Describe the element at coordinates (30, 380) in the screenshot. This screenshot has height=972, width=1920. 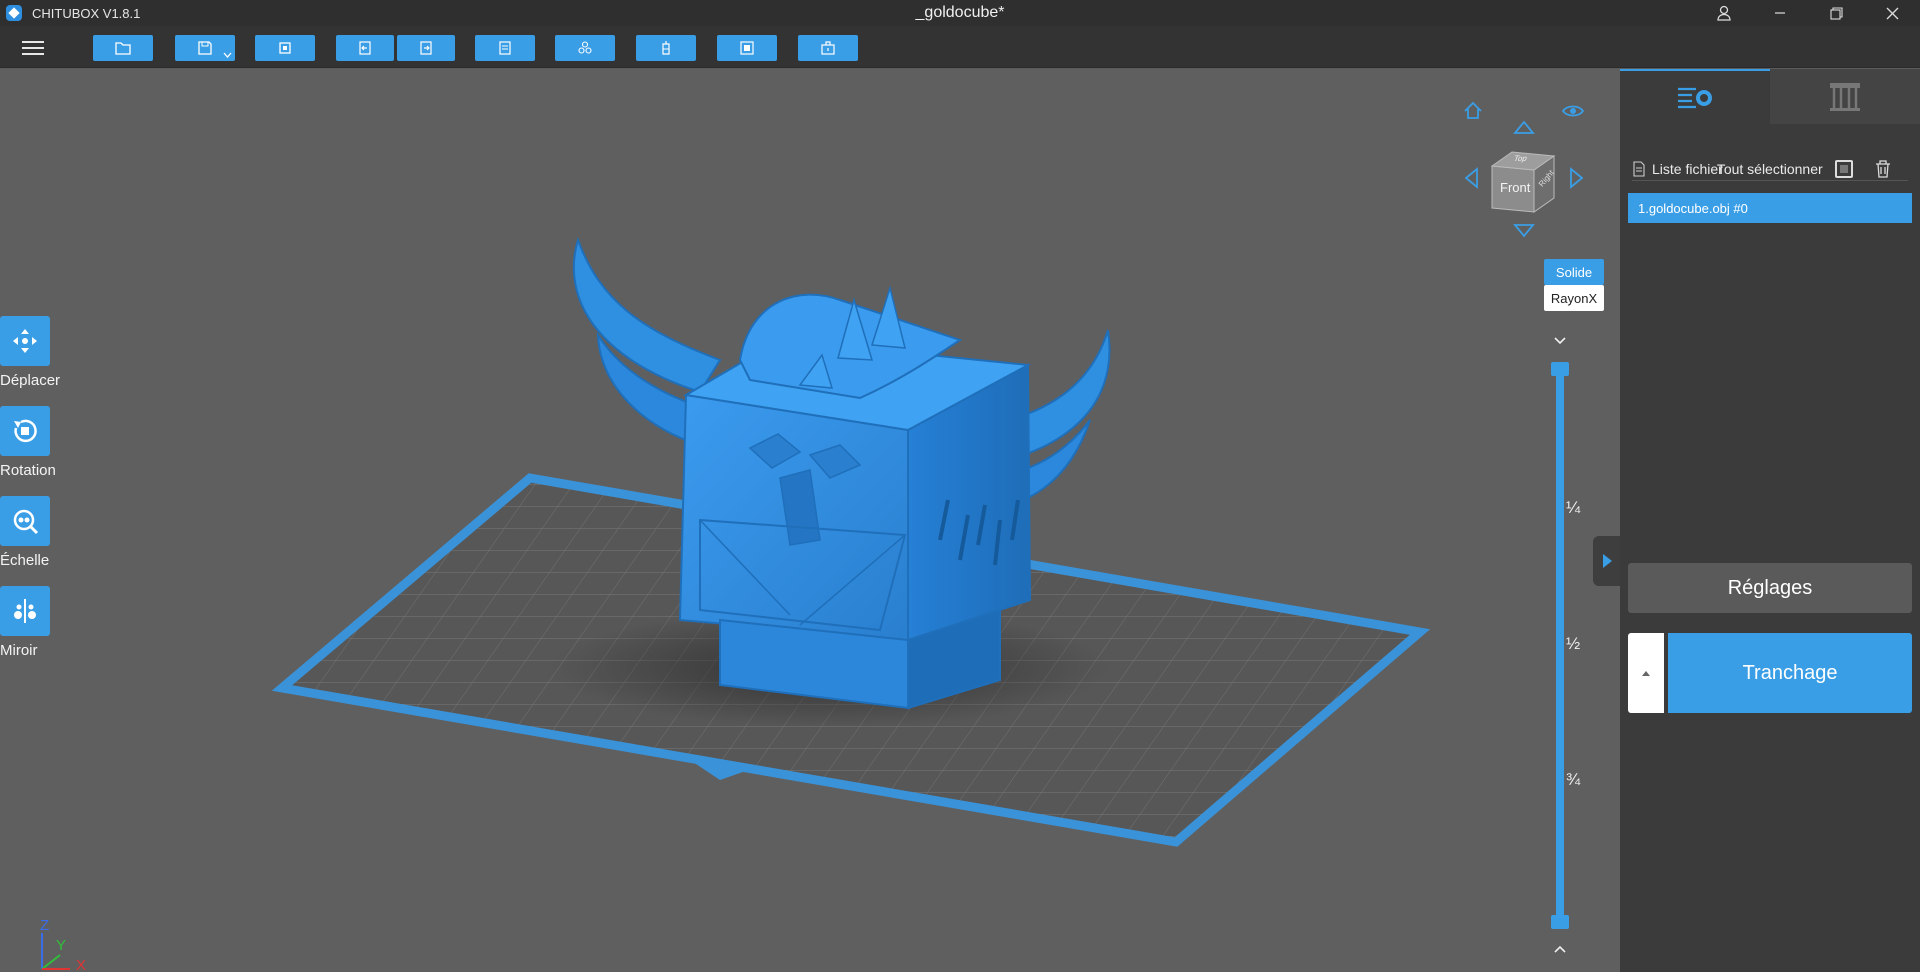
I see `move-tool-label: Déplacer` at that location.